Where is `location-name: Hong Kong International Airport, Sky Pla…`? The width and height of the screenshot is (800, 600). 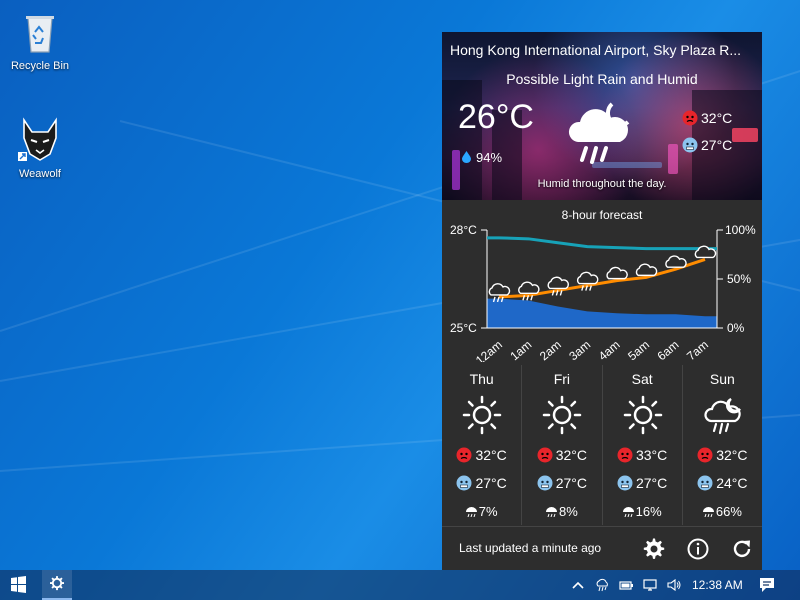
location-name: Hong Kong International Airport, Sky Pla… is located at coordinates (596, 50).